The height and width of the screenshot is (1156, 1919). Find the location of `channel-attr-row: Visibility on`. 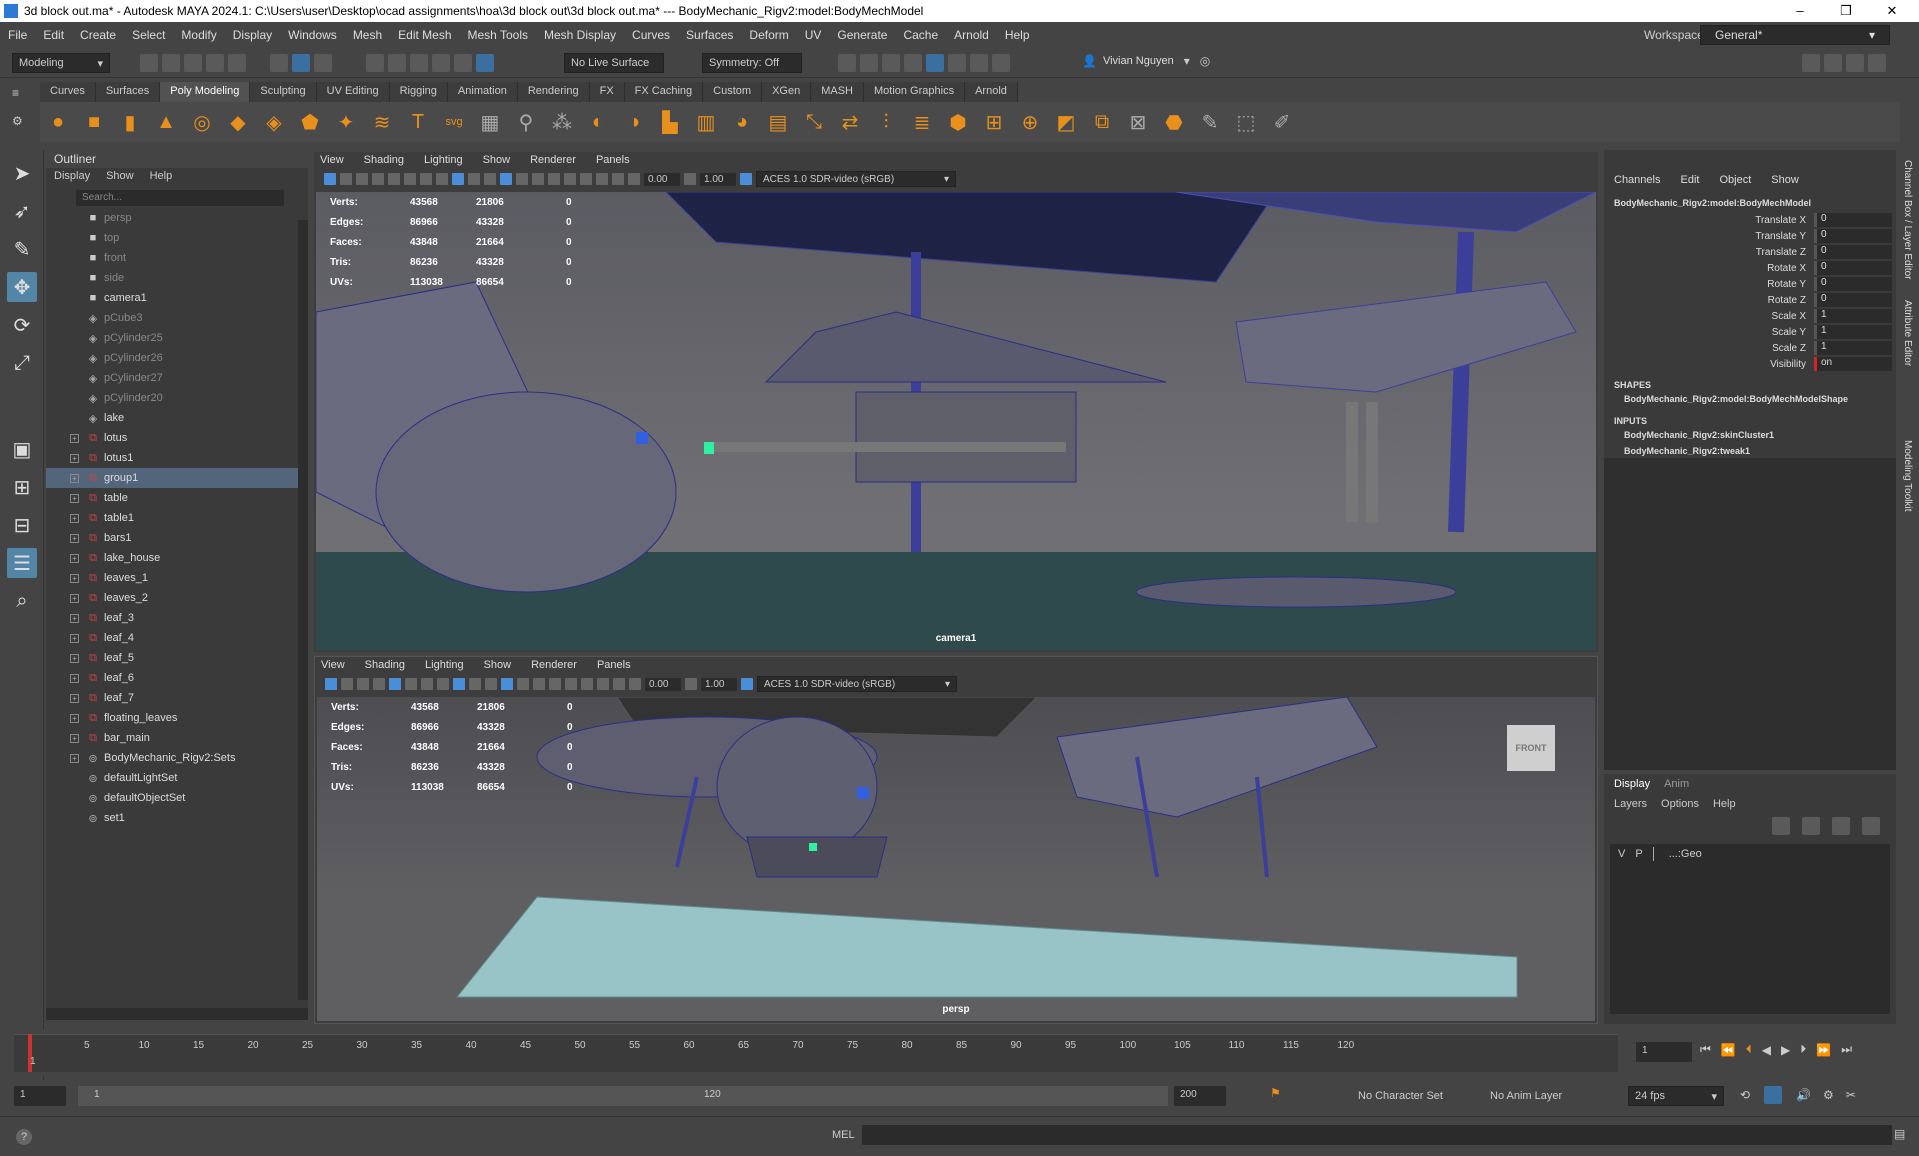

channel-attr-row: Visibility on is located at coordinates (1750, 364).